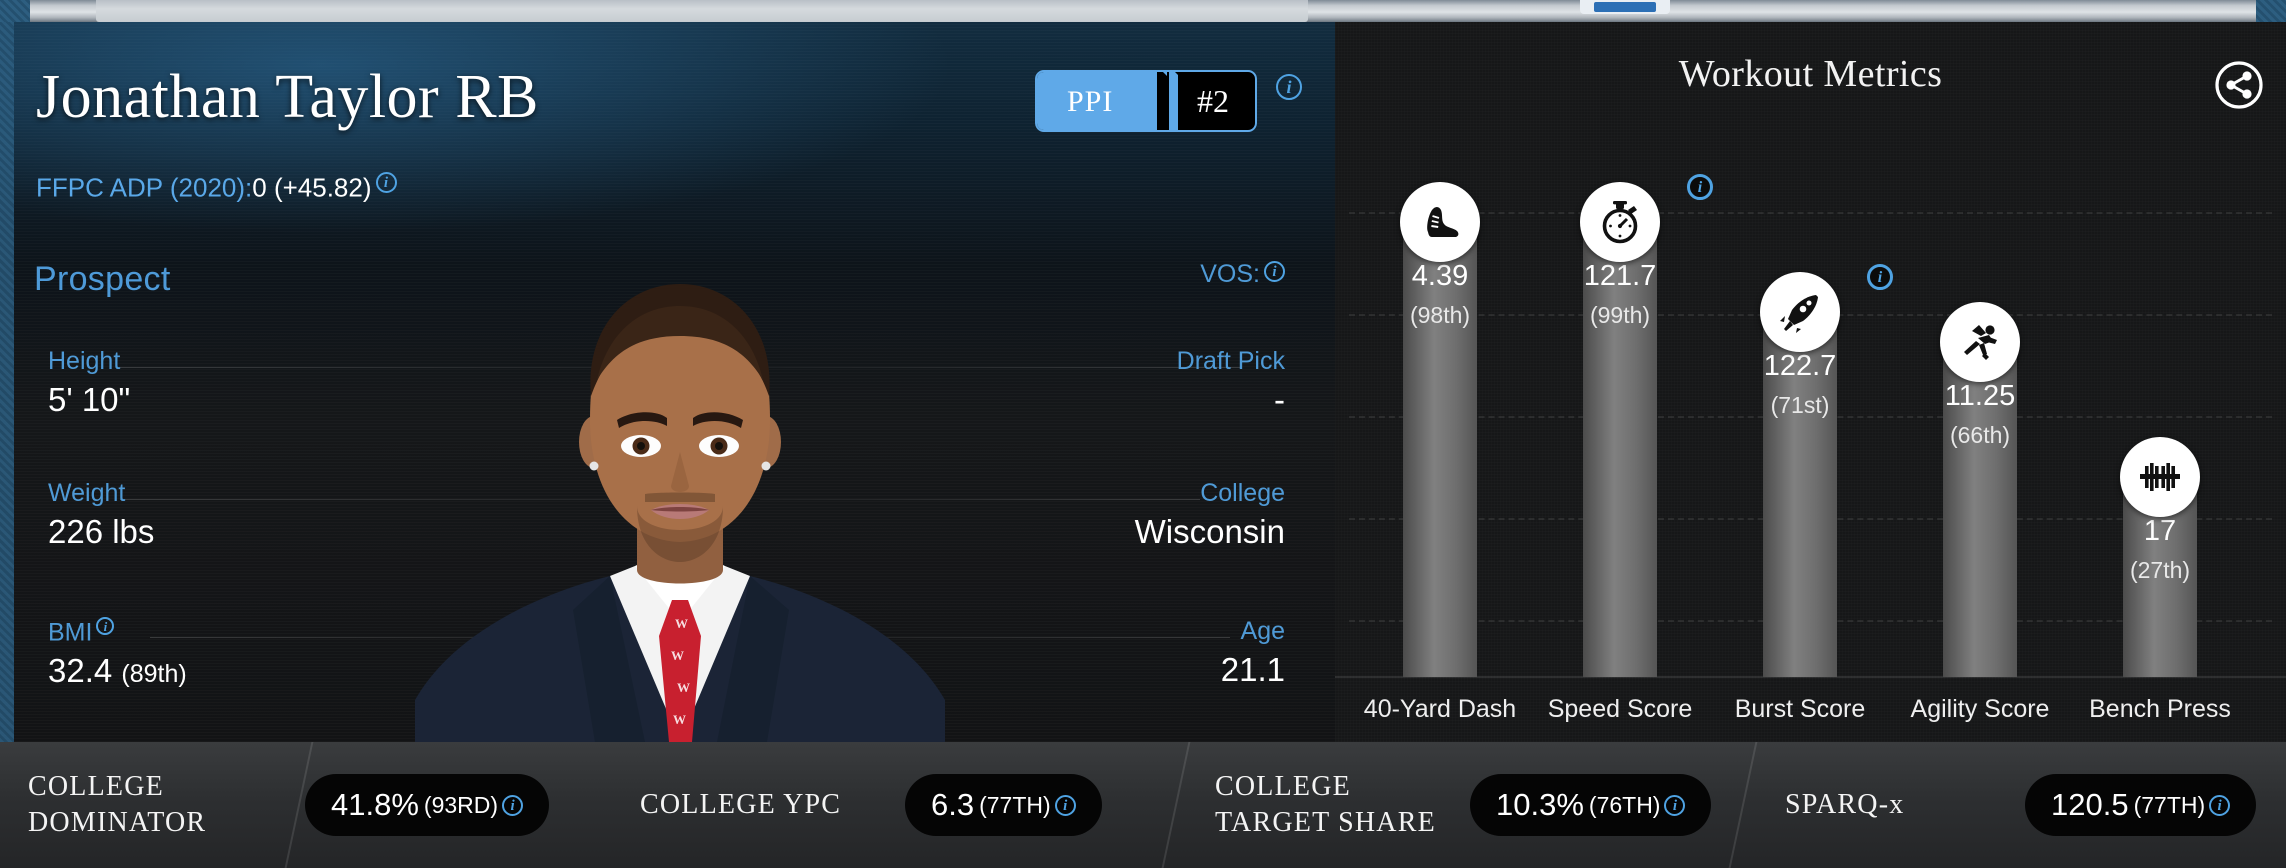  I want to click on footer-pill-college-dominator: 41.8% (93RD) i, so click(427, 805).